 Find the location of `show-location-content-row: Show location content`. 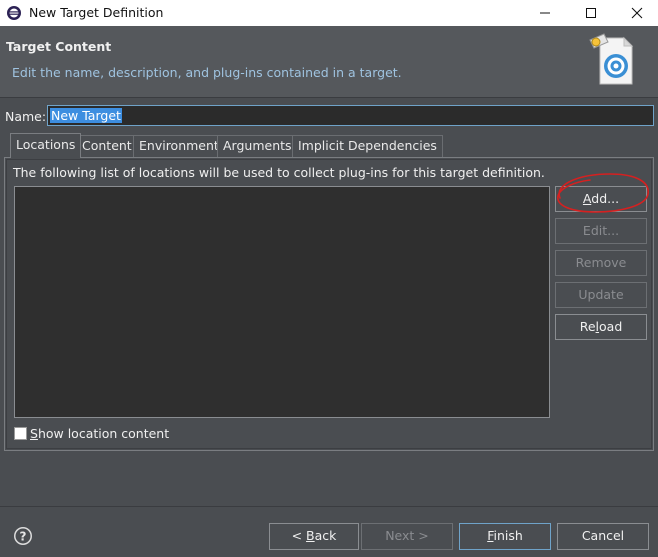

show-location-content-row: Show location content is located at coordinates (91, 433).